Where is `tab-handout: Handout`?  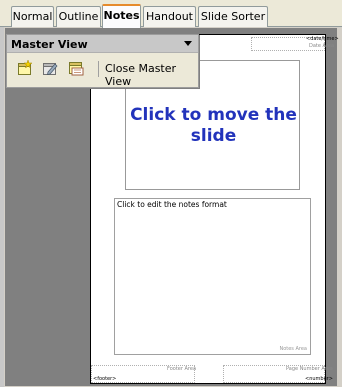
tab-handout: Handout is located at coordinates (169, 16).